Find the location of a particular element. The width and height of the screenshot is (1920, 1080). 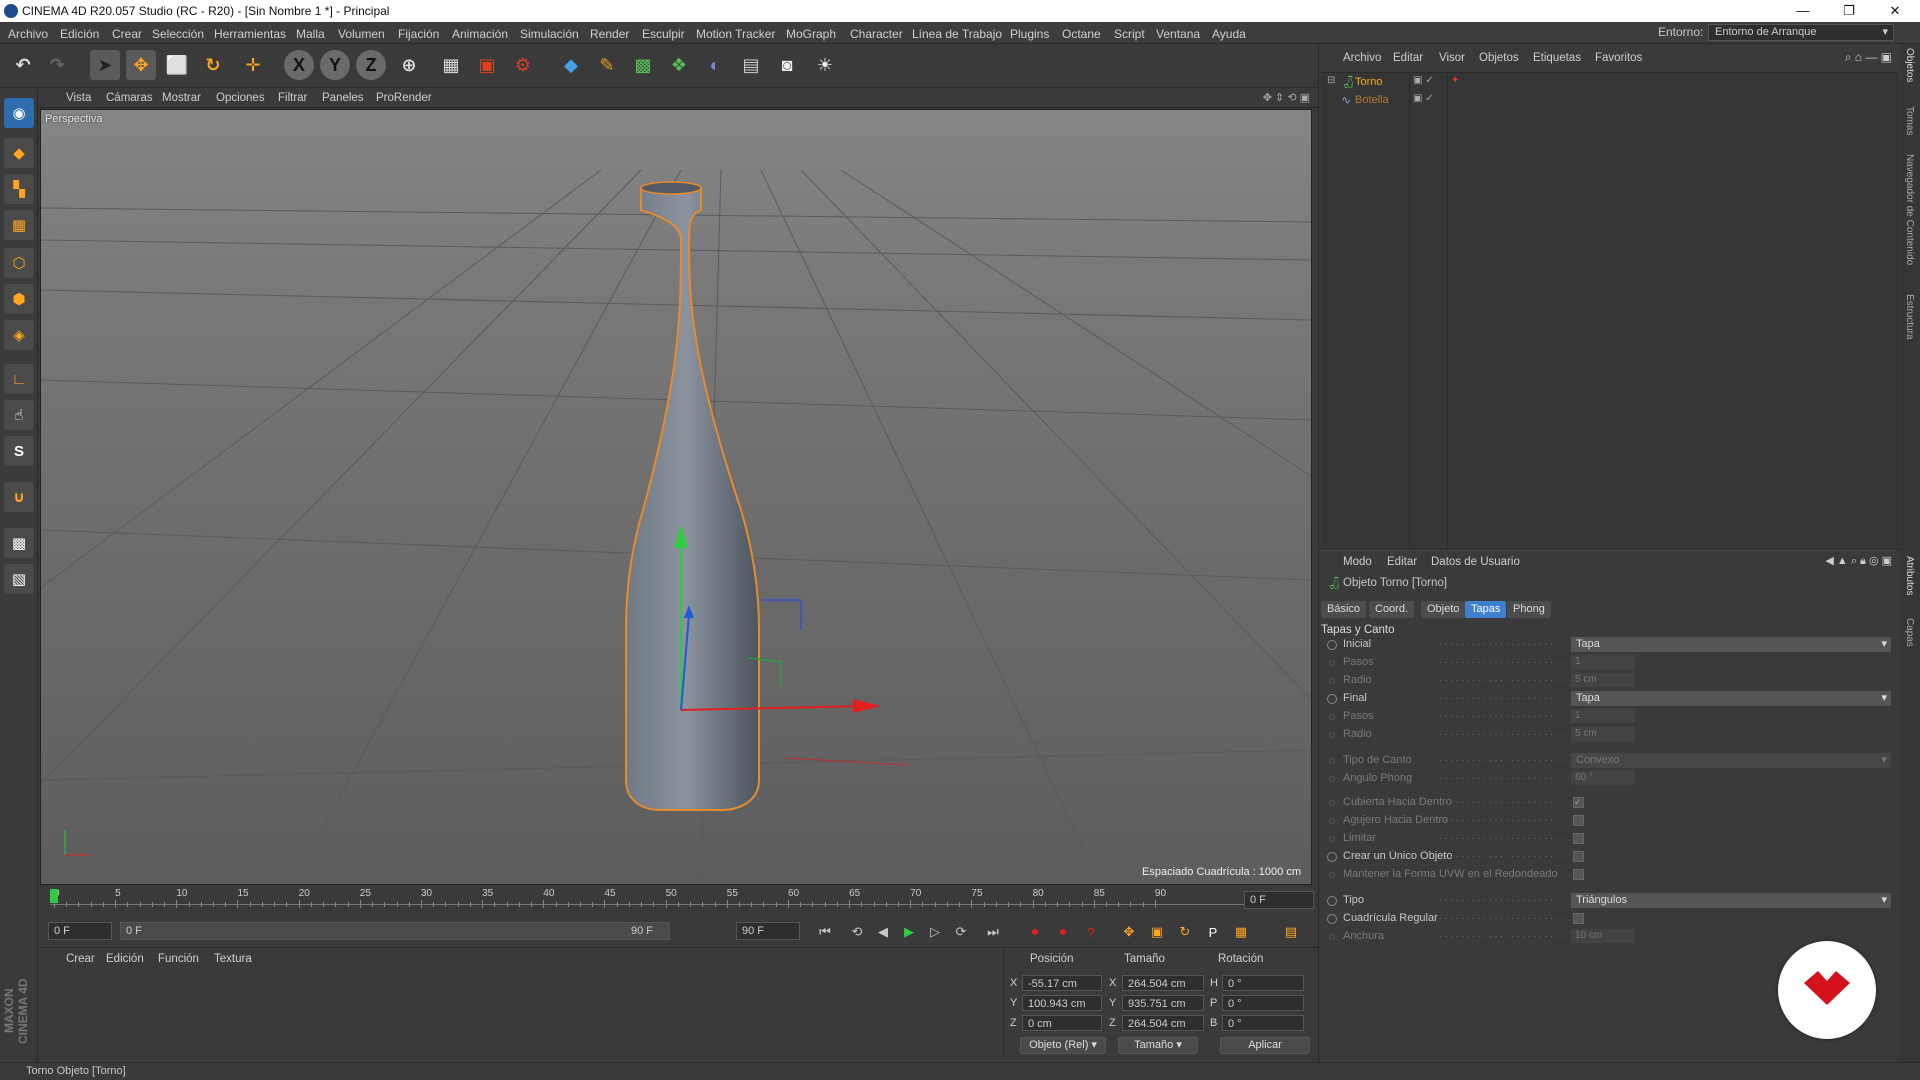

y-axis-icon: Y is located at coordinates (335, 65).